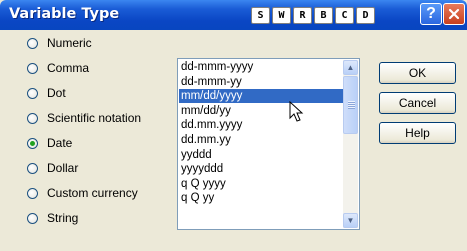  I want to click on list-item: mm/dd/yy, so click(262, 111).